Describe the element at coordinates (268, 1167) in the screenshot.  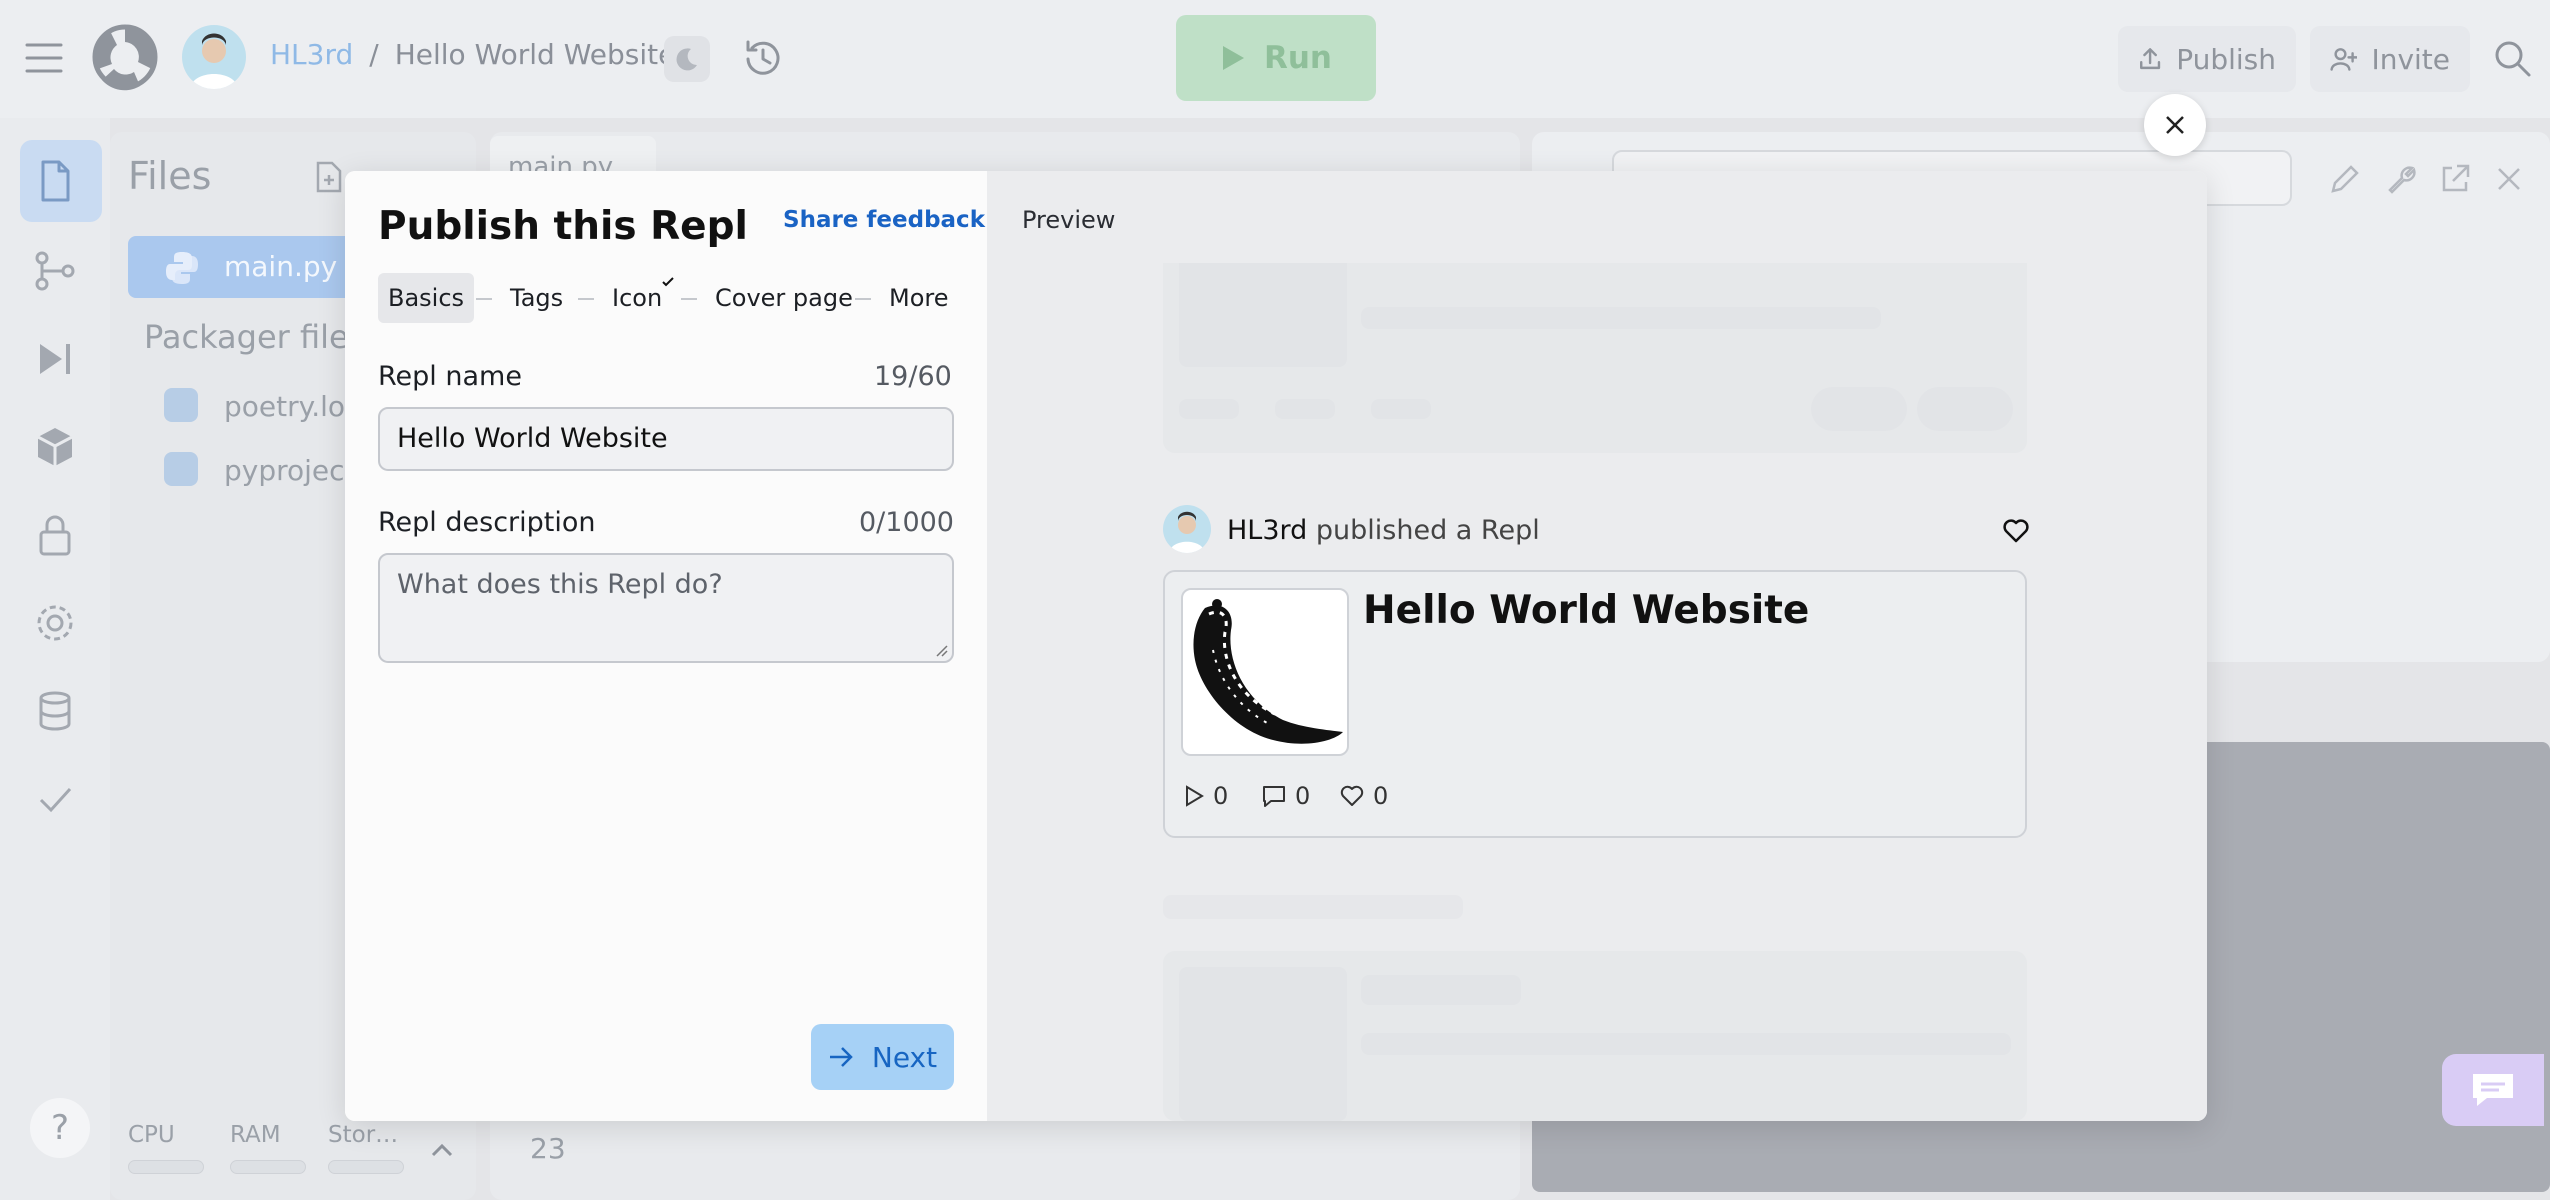
I see `ram-bar` at that location.